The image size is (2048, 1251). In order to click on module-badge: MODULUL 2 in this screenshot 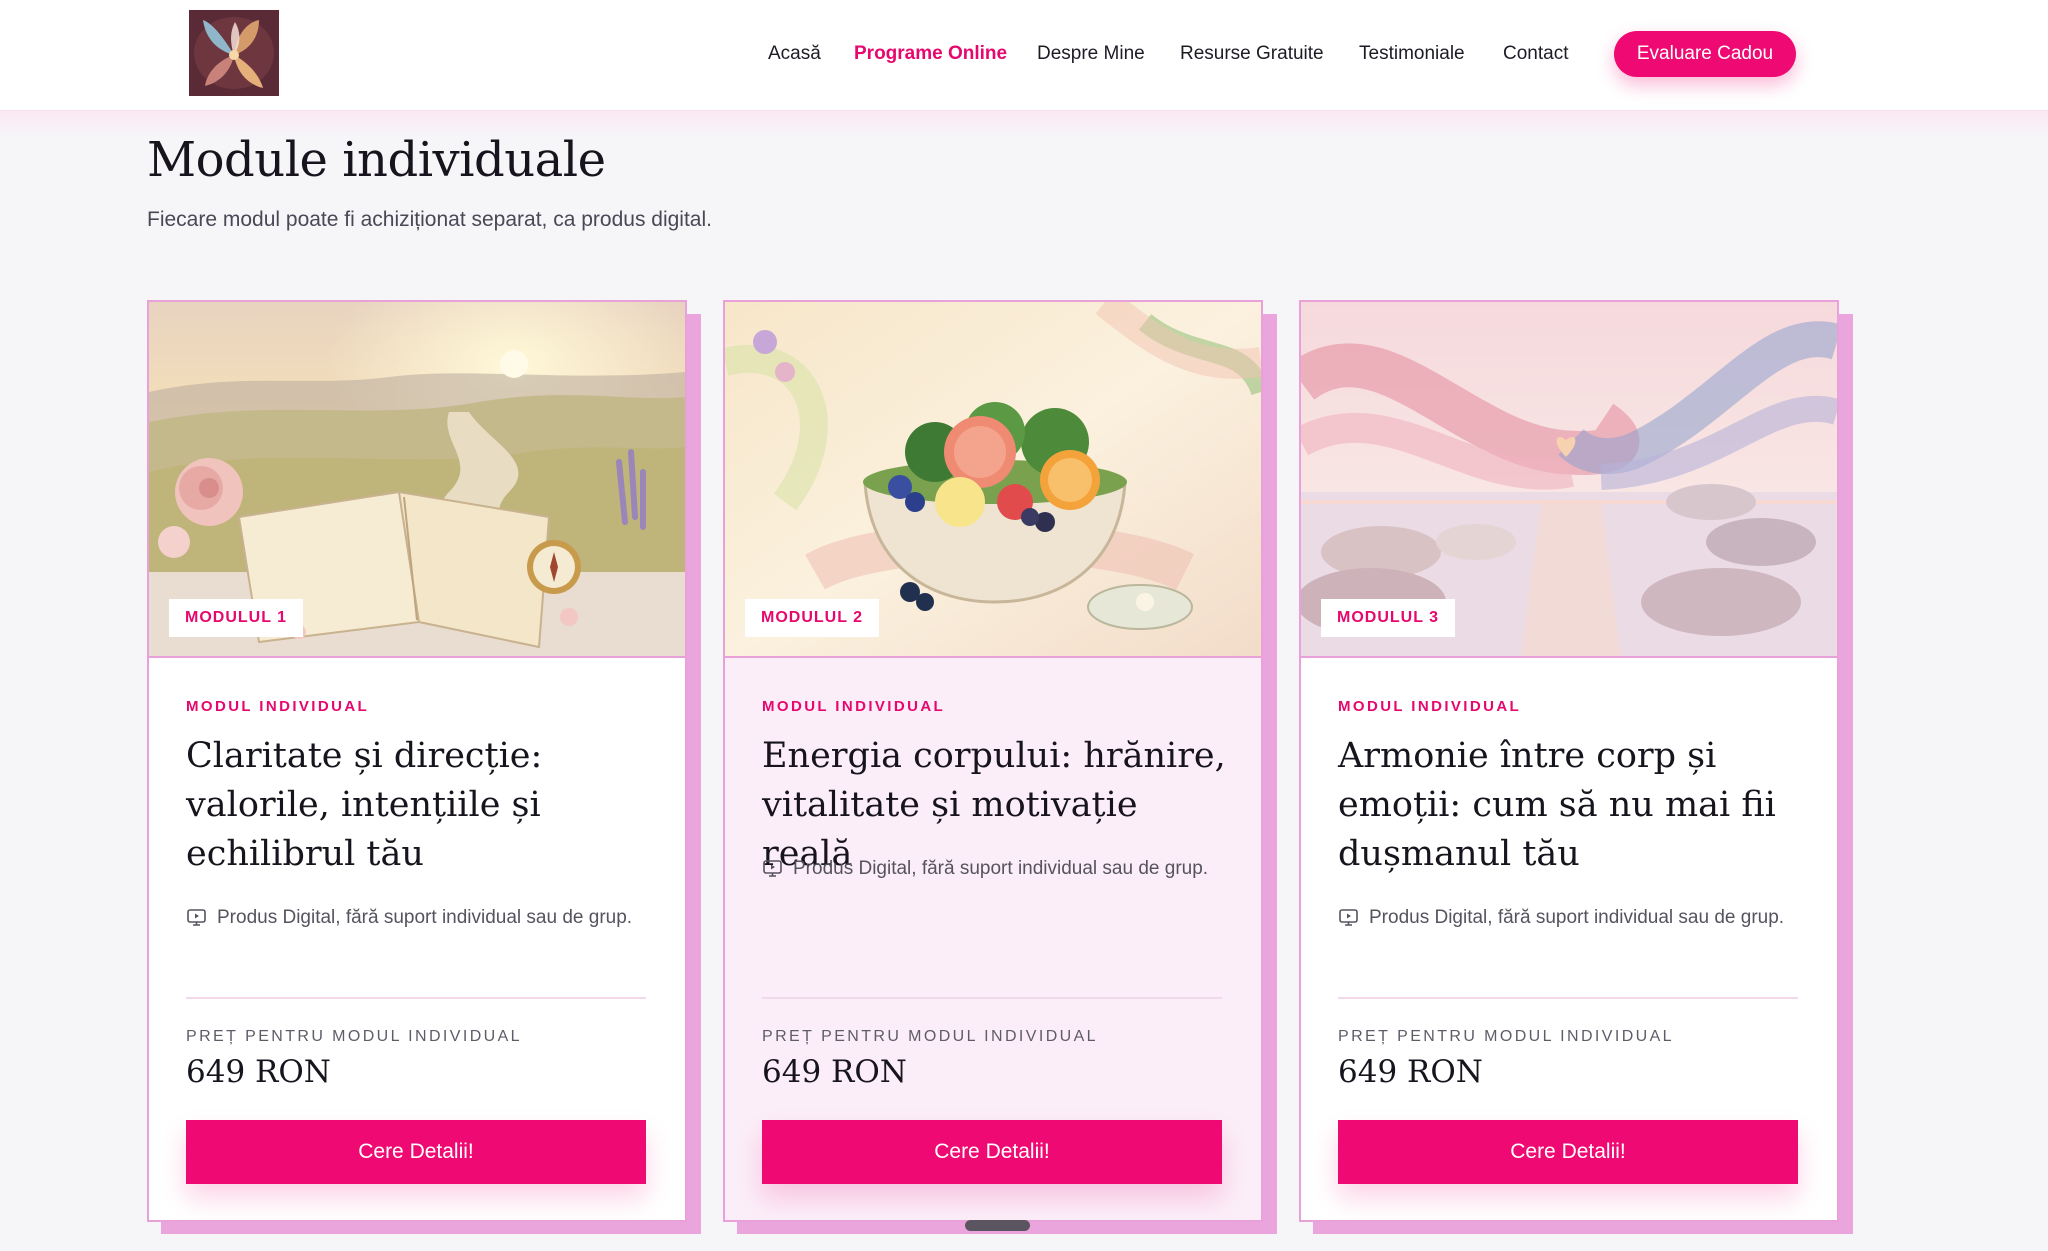, I will do `click(812, 618)`.